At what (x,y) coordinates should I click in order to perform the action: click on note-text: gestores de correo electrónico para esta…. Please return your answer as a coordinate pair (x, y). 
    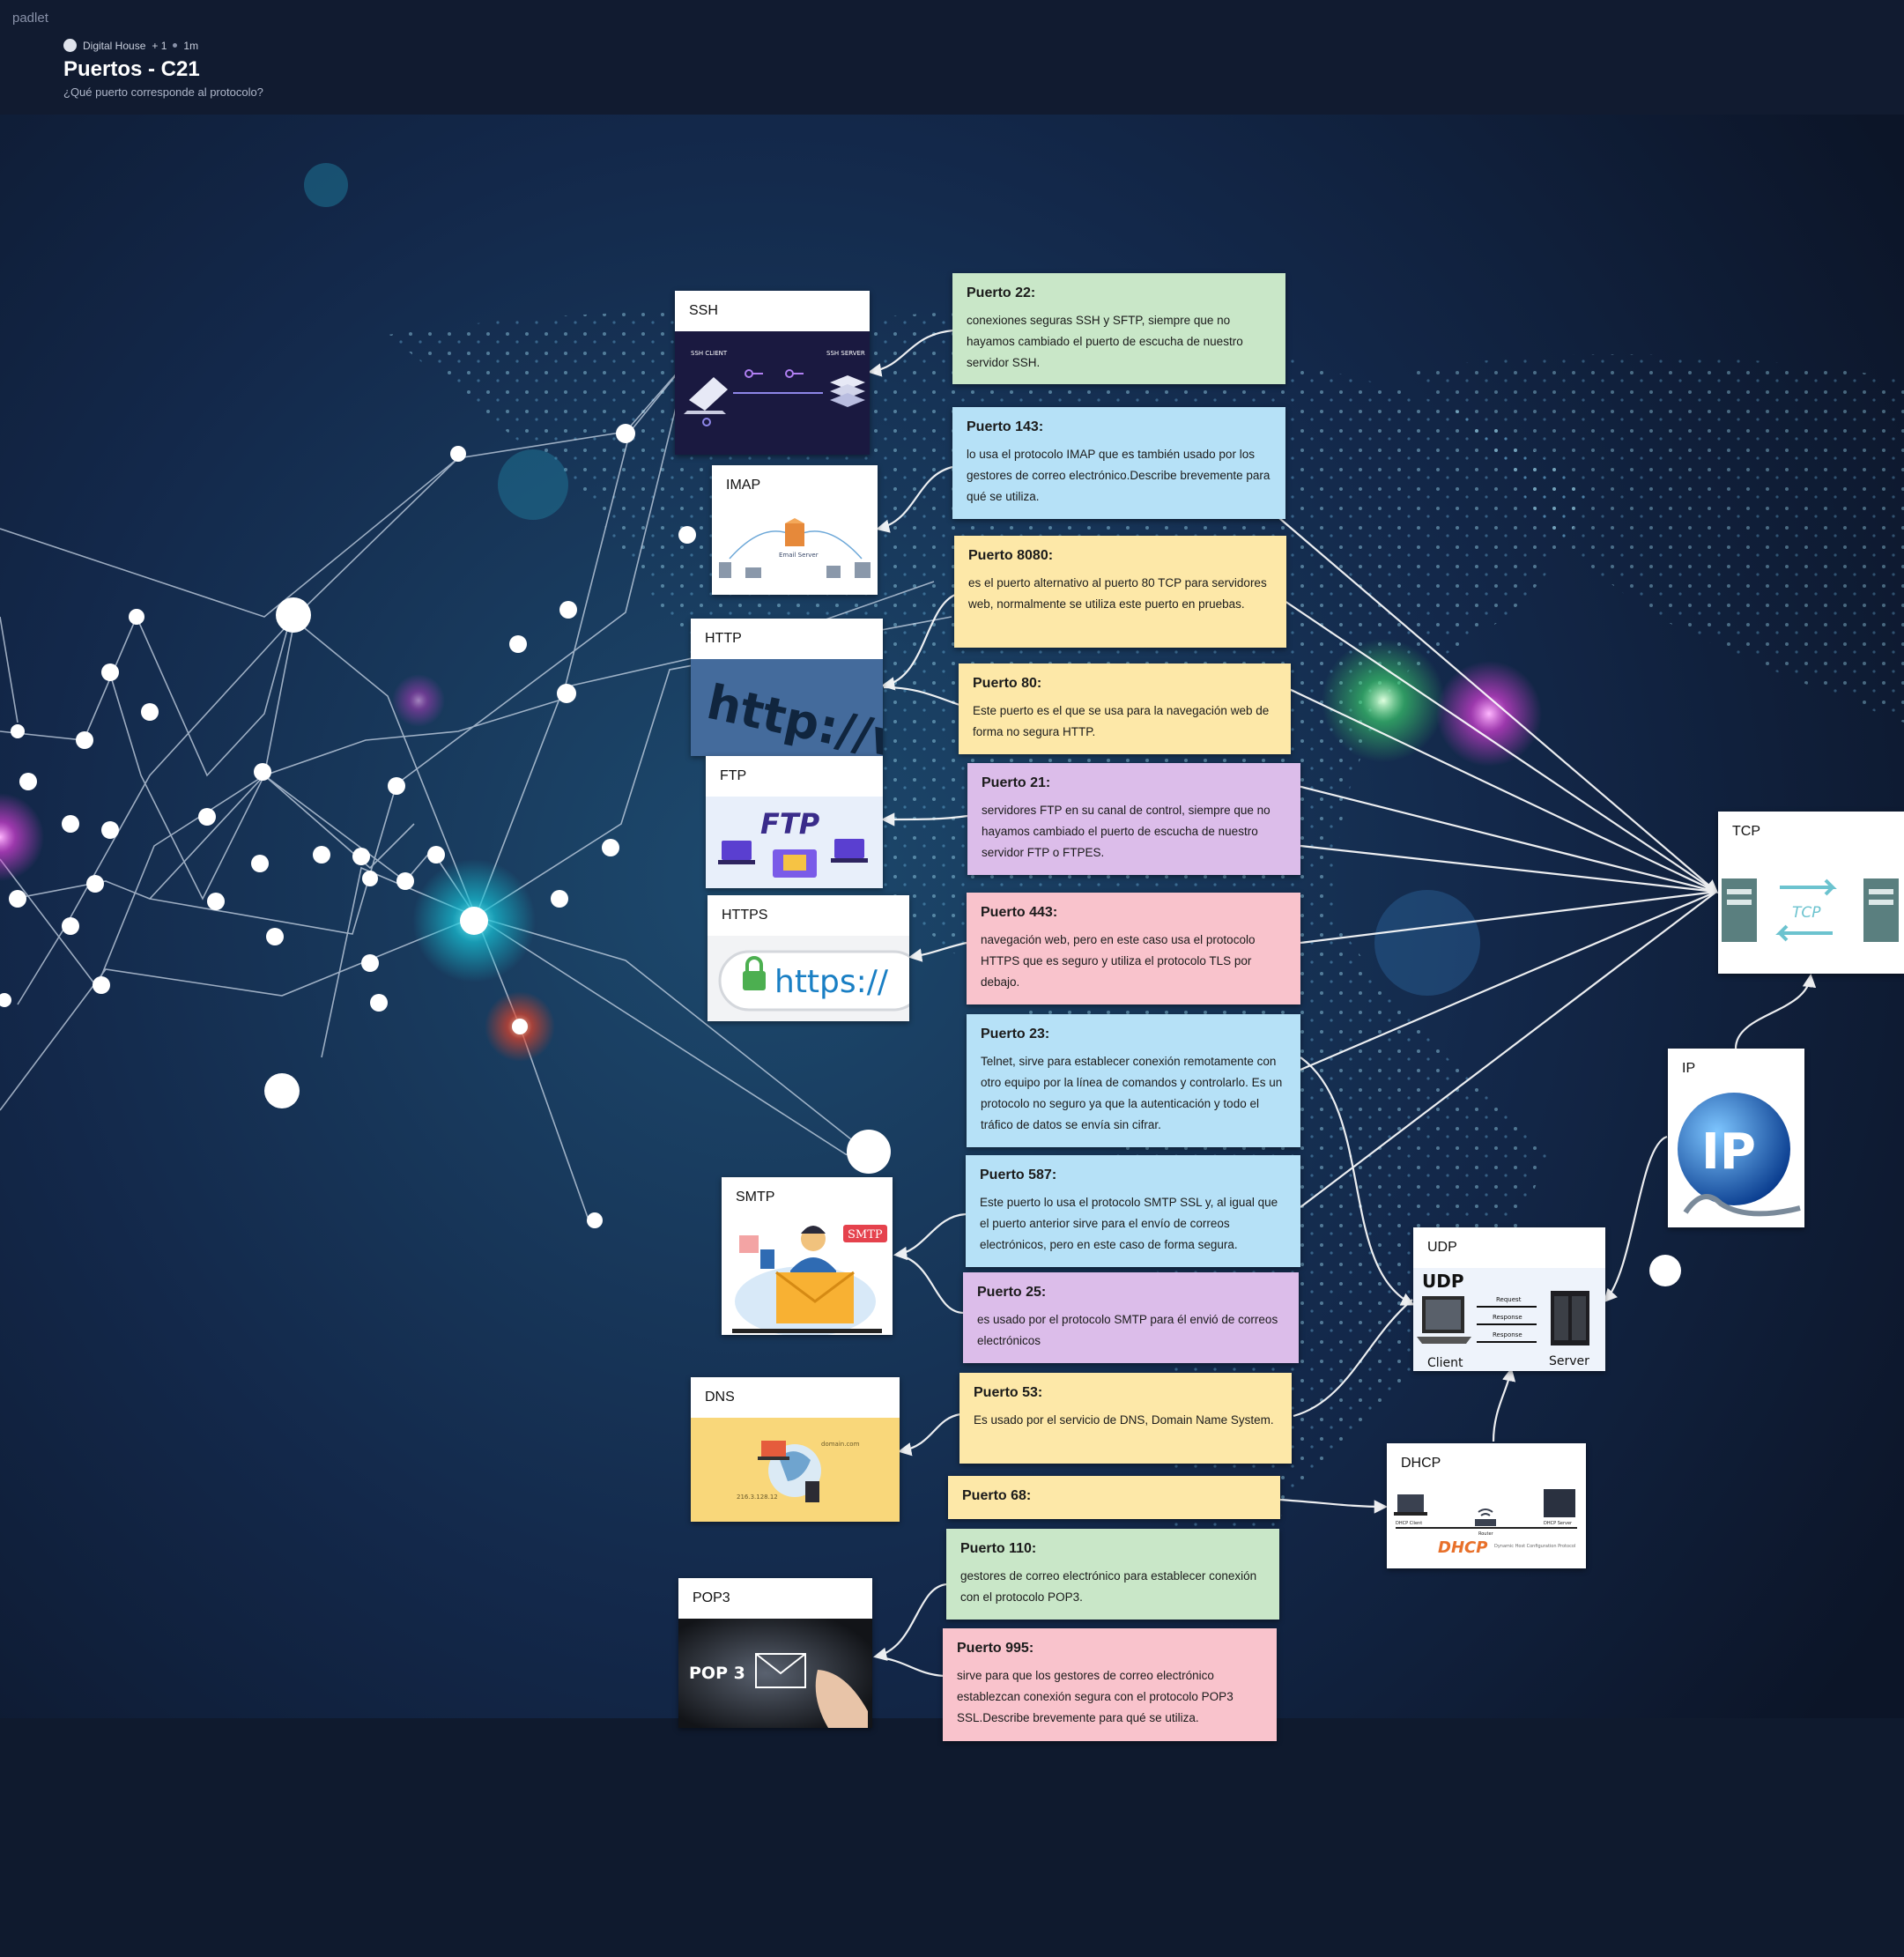
    Looking at the image, I should click on (1108, 1586).